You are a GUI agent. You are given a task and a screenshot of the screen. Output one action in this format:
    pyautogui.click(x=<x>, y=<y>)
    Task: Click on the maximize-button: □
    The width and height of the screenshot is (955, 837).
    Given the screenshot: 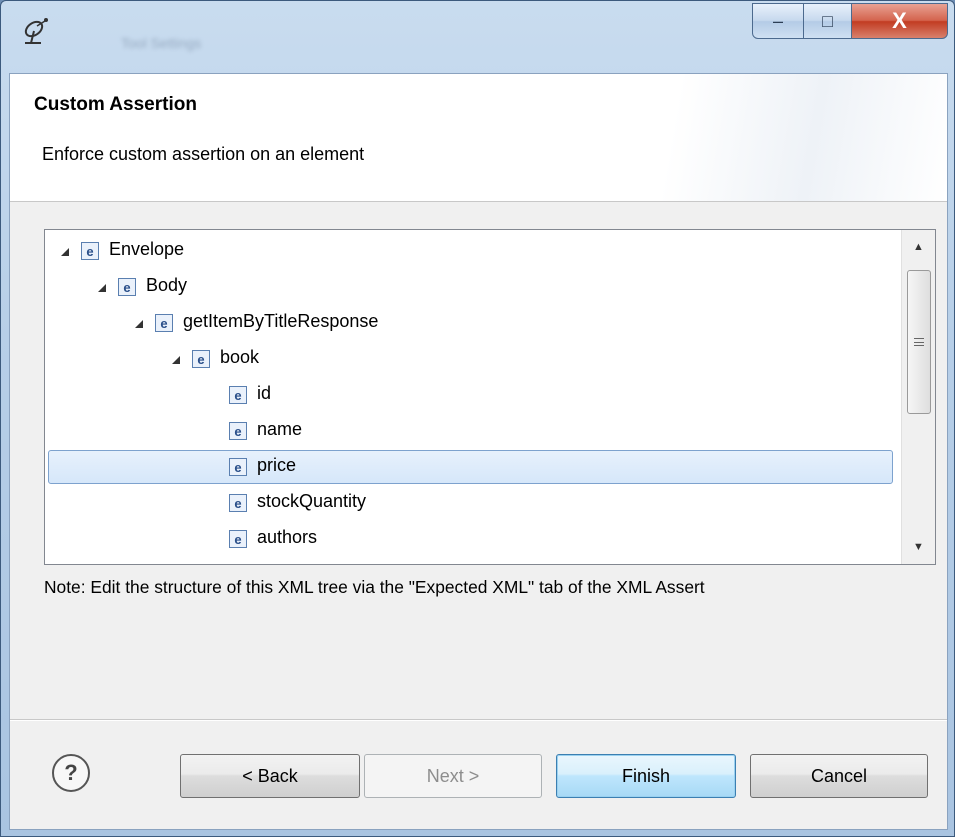 What is the action you would take?
    pyautogui.click(x=828, y=21)
    